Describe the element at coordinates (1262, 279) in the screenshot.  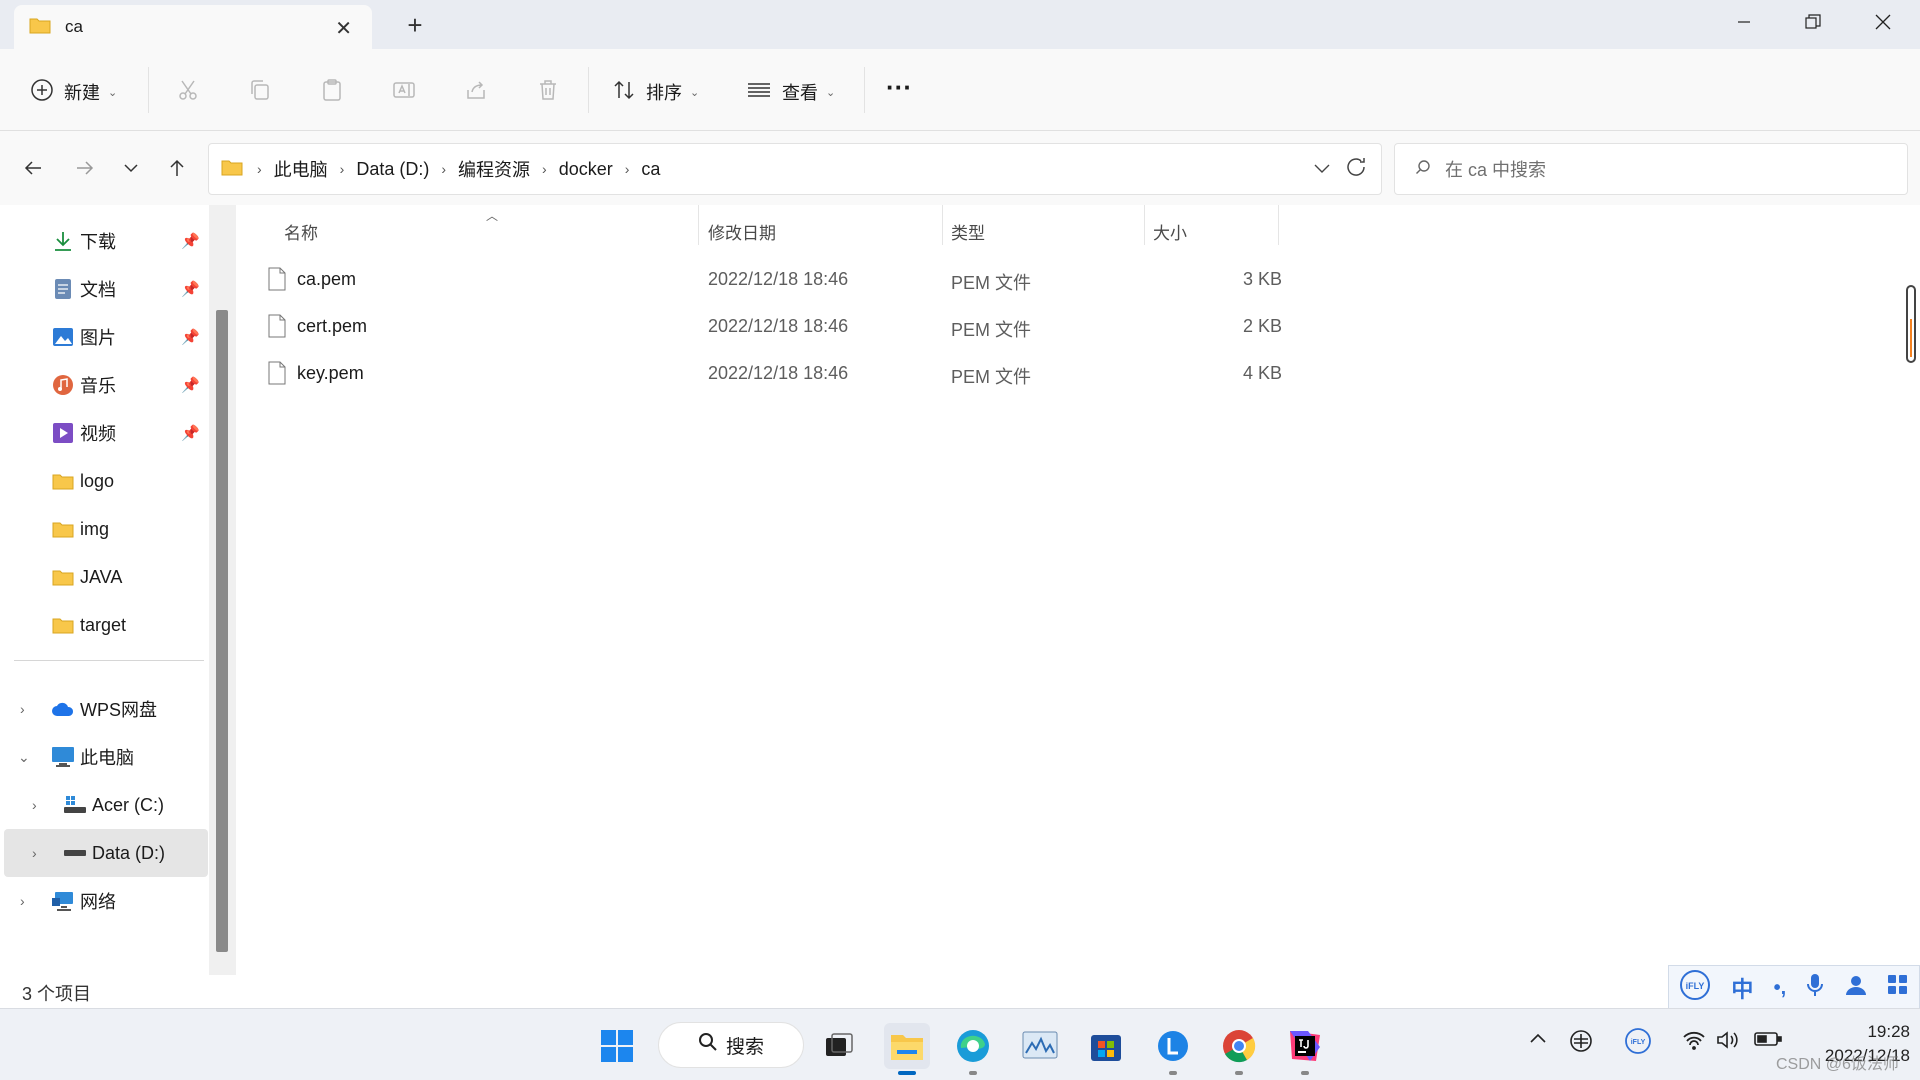
I see `file-size: 3 KB` at that location.